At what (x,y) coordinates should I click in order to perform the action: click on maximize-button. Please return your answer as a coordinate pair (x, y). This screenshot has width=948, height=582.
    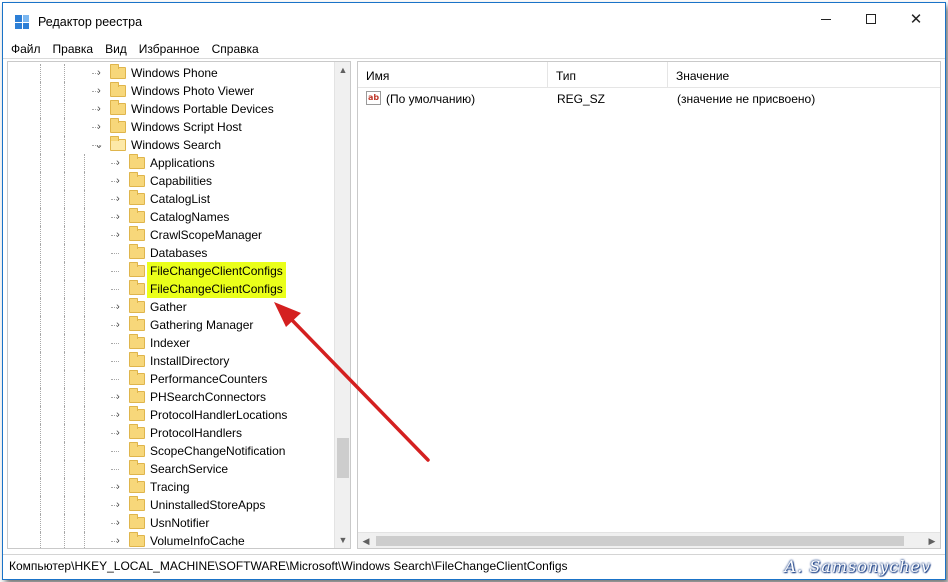
    Looking at the image, I should click on (871, 19).